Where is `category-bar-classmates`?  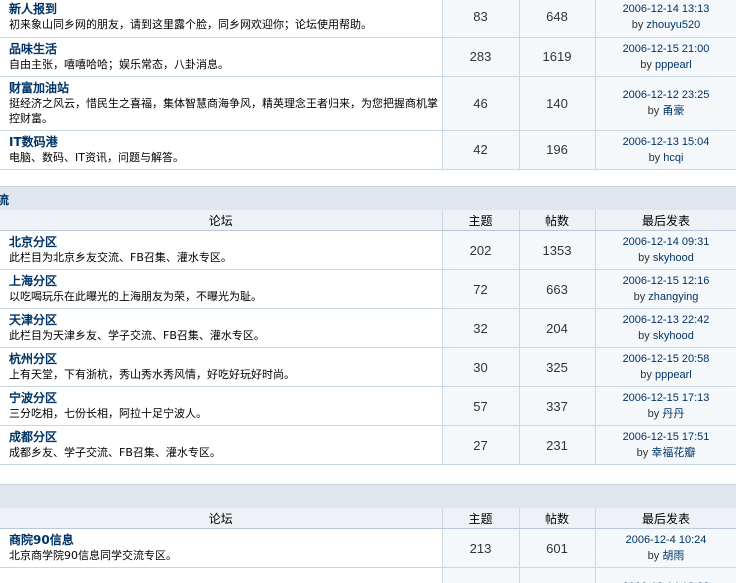 category-bar-classmates is located at coordinates (368, 496).